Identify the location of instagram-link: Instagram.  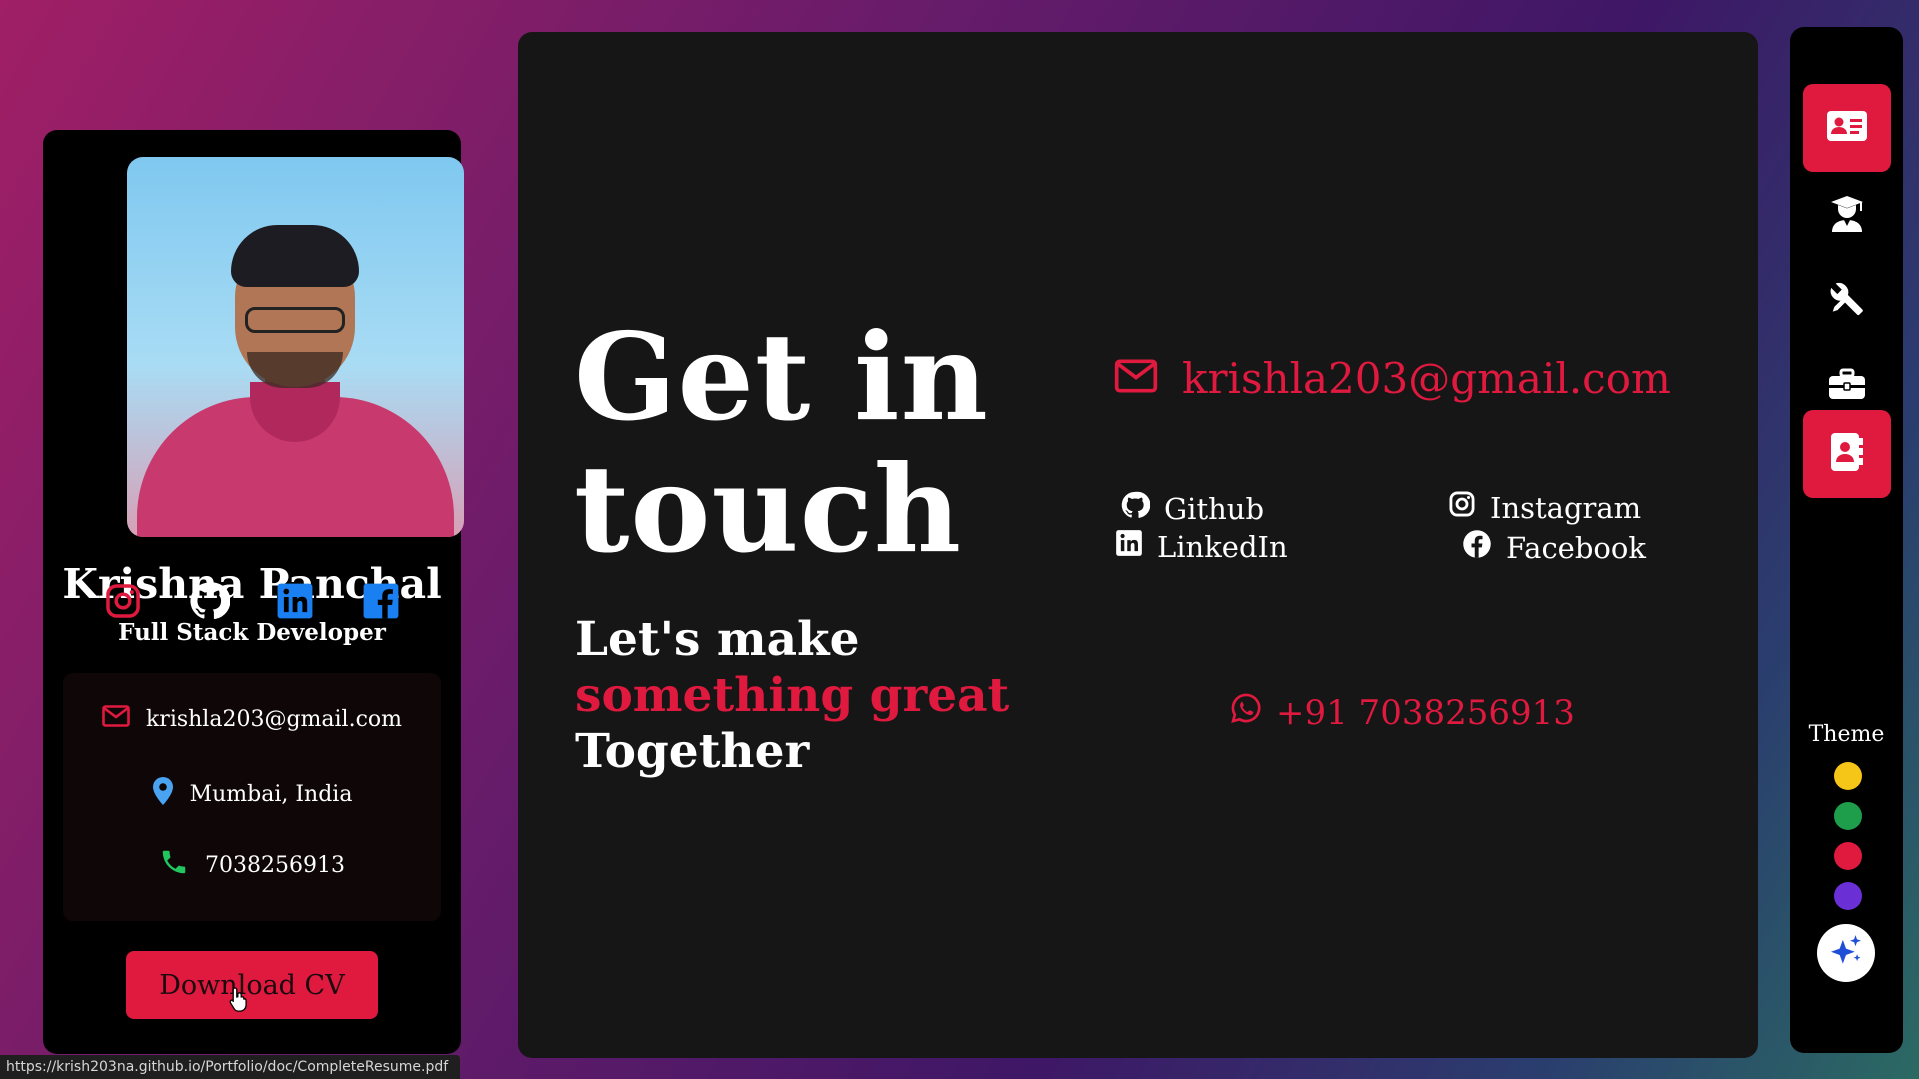
(1544, 507).